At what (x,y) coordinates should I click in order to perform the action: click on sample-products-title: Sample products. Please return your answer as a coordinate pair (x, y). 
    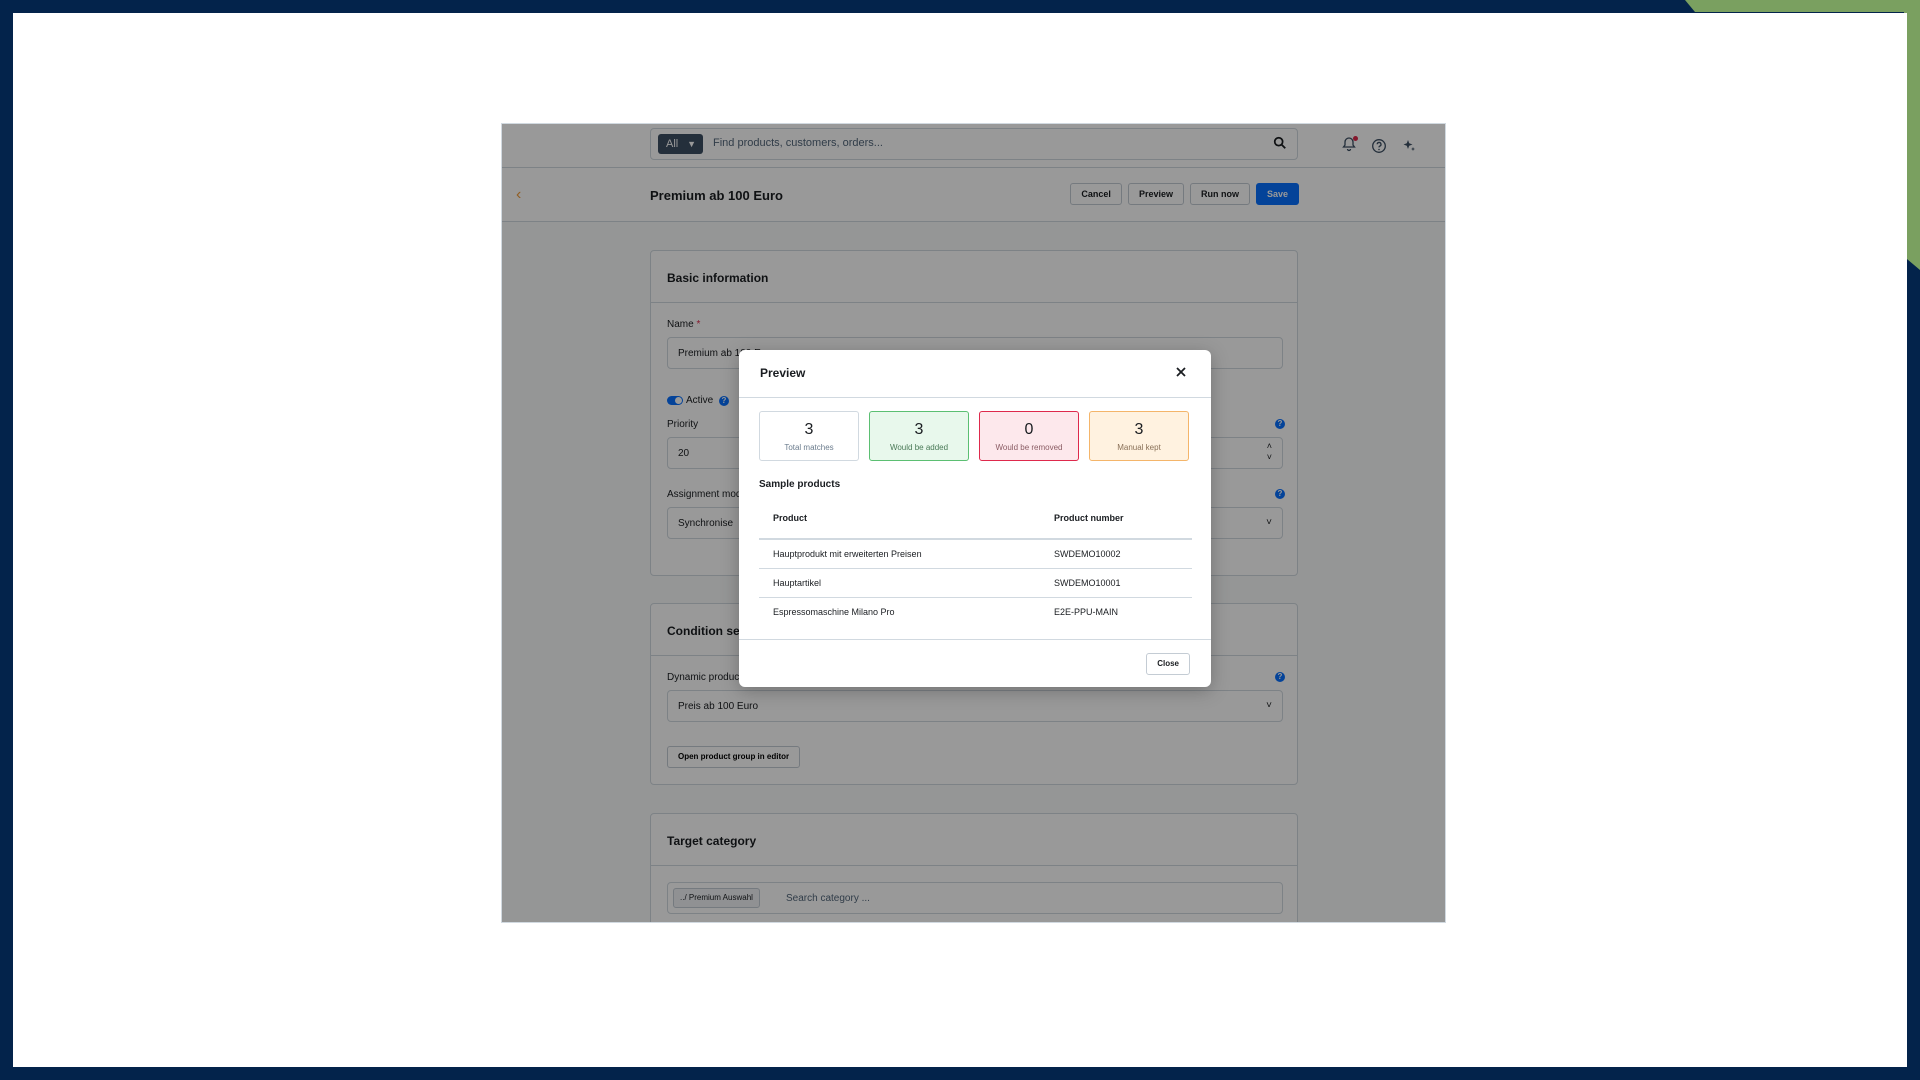
    Looking at the image, I should click on (800, 484).